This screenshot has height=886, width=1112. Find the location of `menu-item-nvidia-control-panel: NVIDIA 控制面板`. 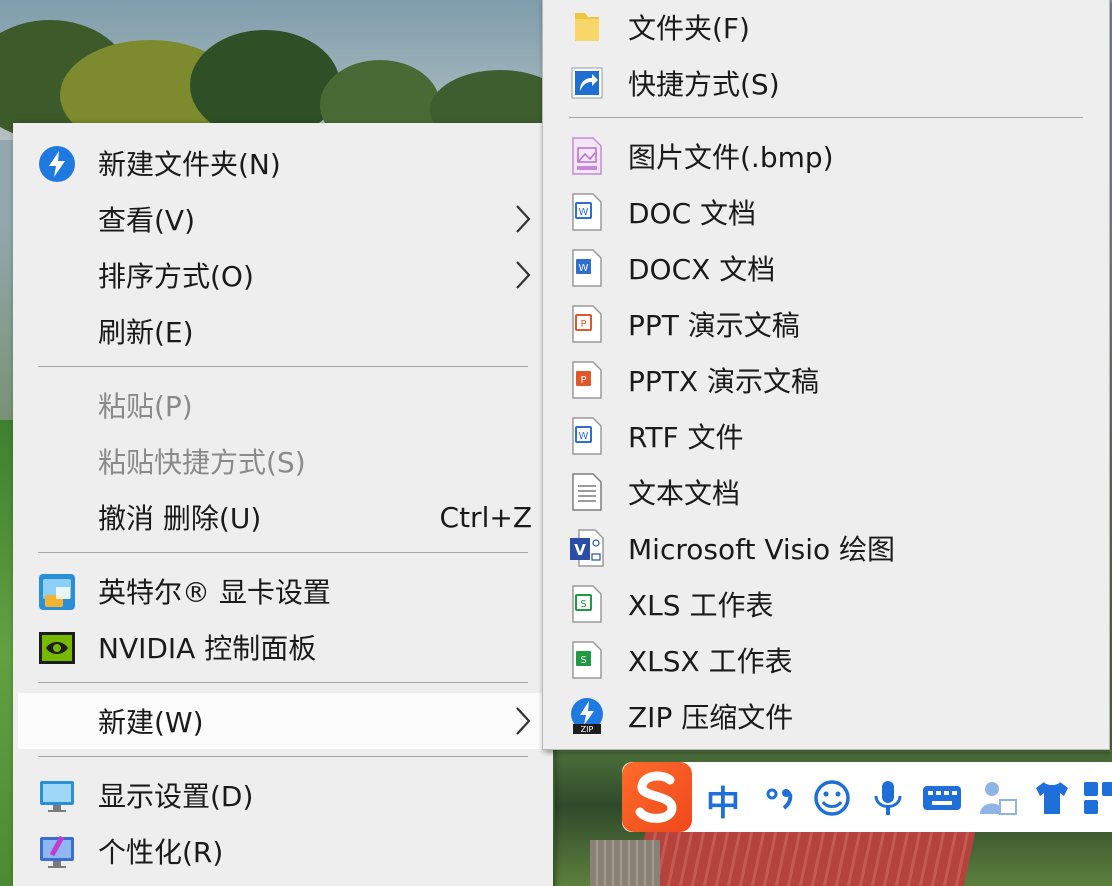

menu-item-nvidia-control-panel: NVIDIA 控制面板 is located at coordinates (280, 647).